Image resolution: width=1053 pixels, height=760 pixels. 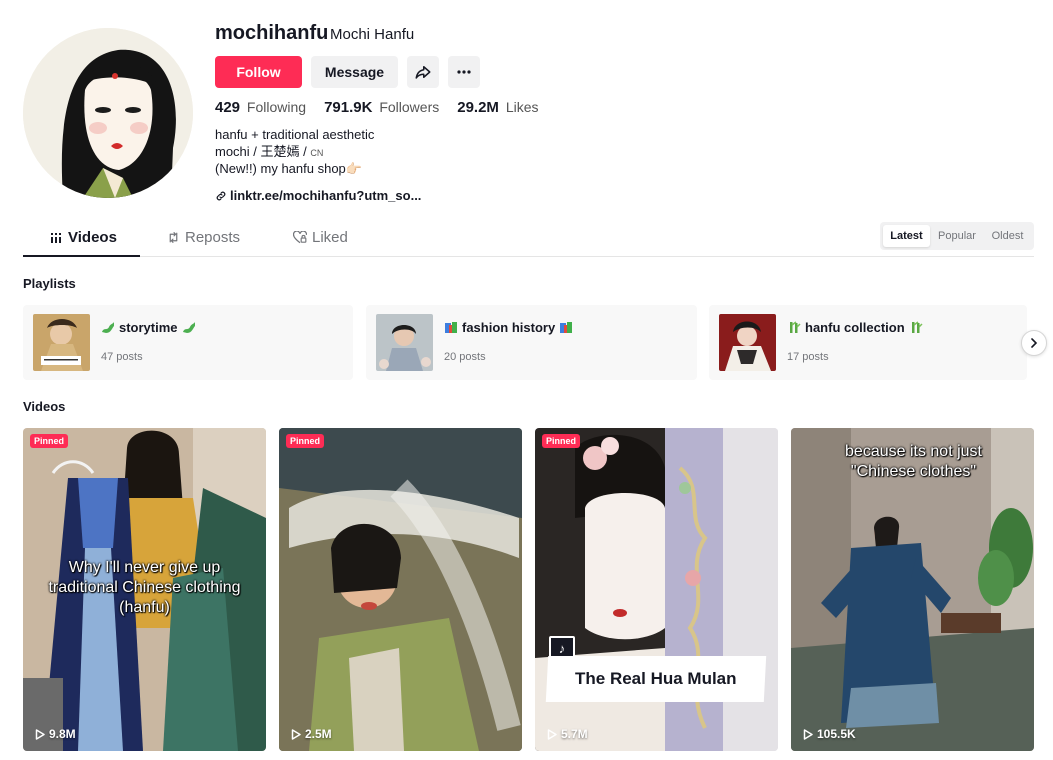 I want to click on bio-line: (New!!) my hanfu shop👉🏻, so click(x=288, y=168).